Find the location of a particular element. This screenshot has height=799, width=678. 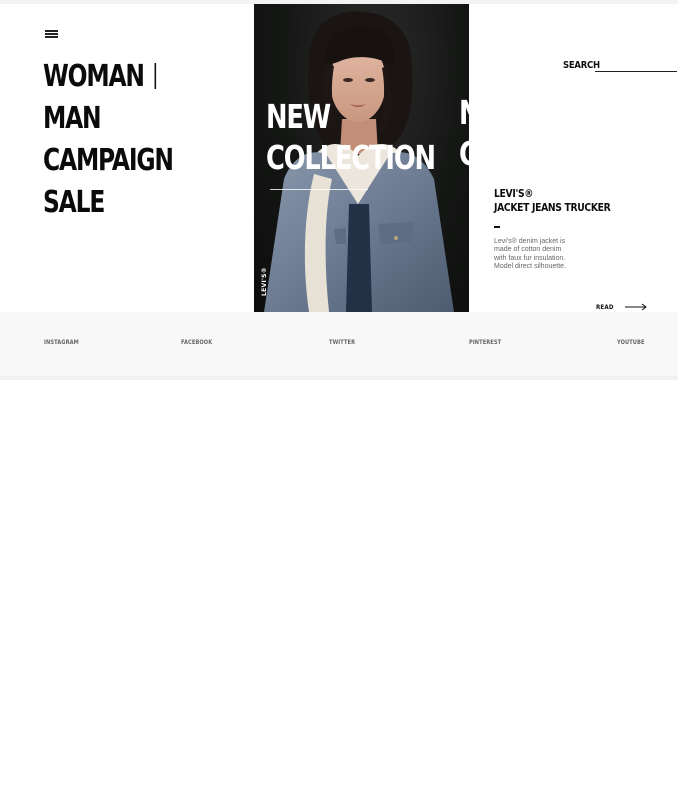

nav-item-campaign: CAMPAIGN is located at coordinates (108, 161).